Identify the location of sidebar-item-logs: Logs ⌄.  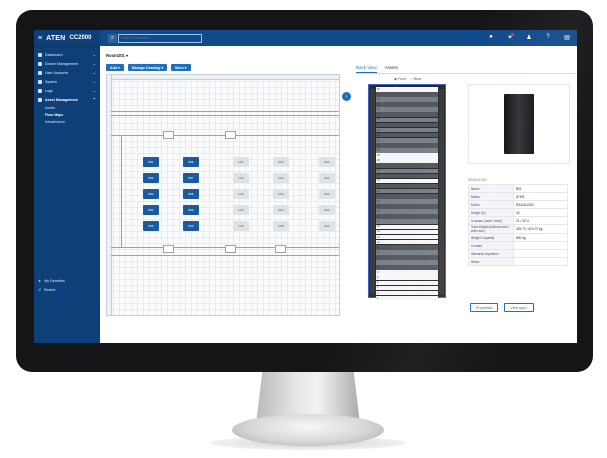
(67, 90).